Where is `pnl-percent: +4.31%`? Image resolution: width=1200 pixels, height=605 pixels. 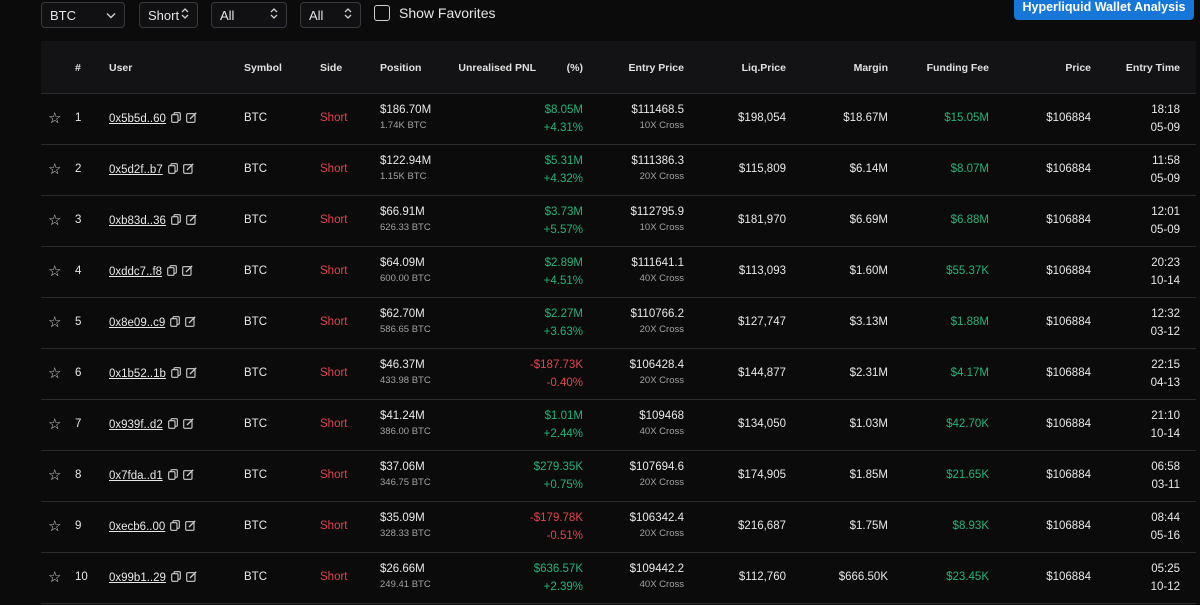 pnl-percent: +4.31% is located at coordinates (563, 128).